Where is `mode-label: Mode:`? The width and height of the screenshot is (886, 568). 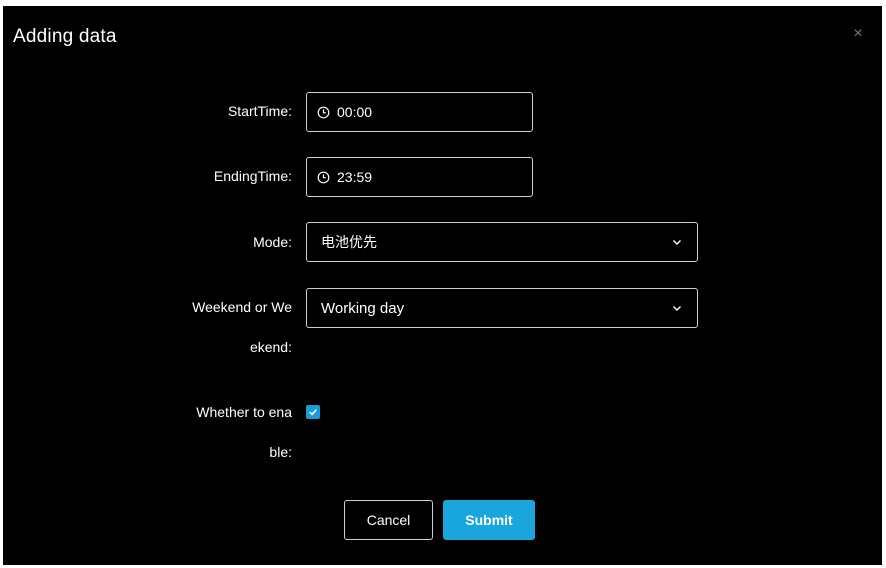 mode-label: Mode: is located at coordinates (272, 242).